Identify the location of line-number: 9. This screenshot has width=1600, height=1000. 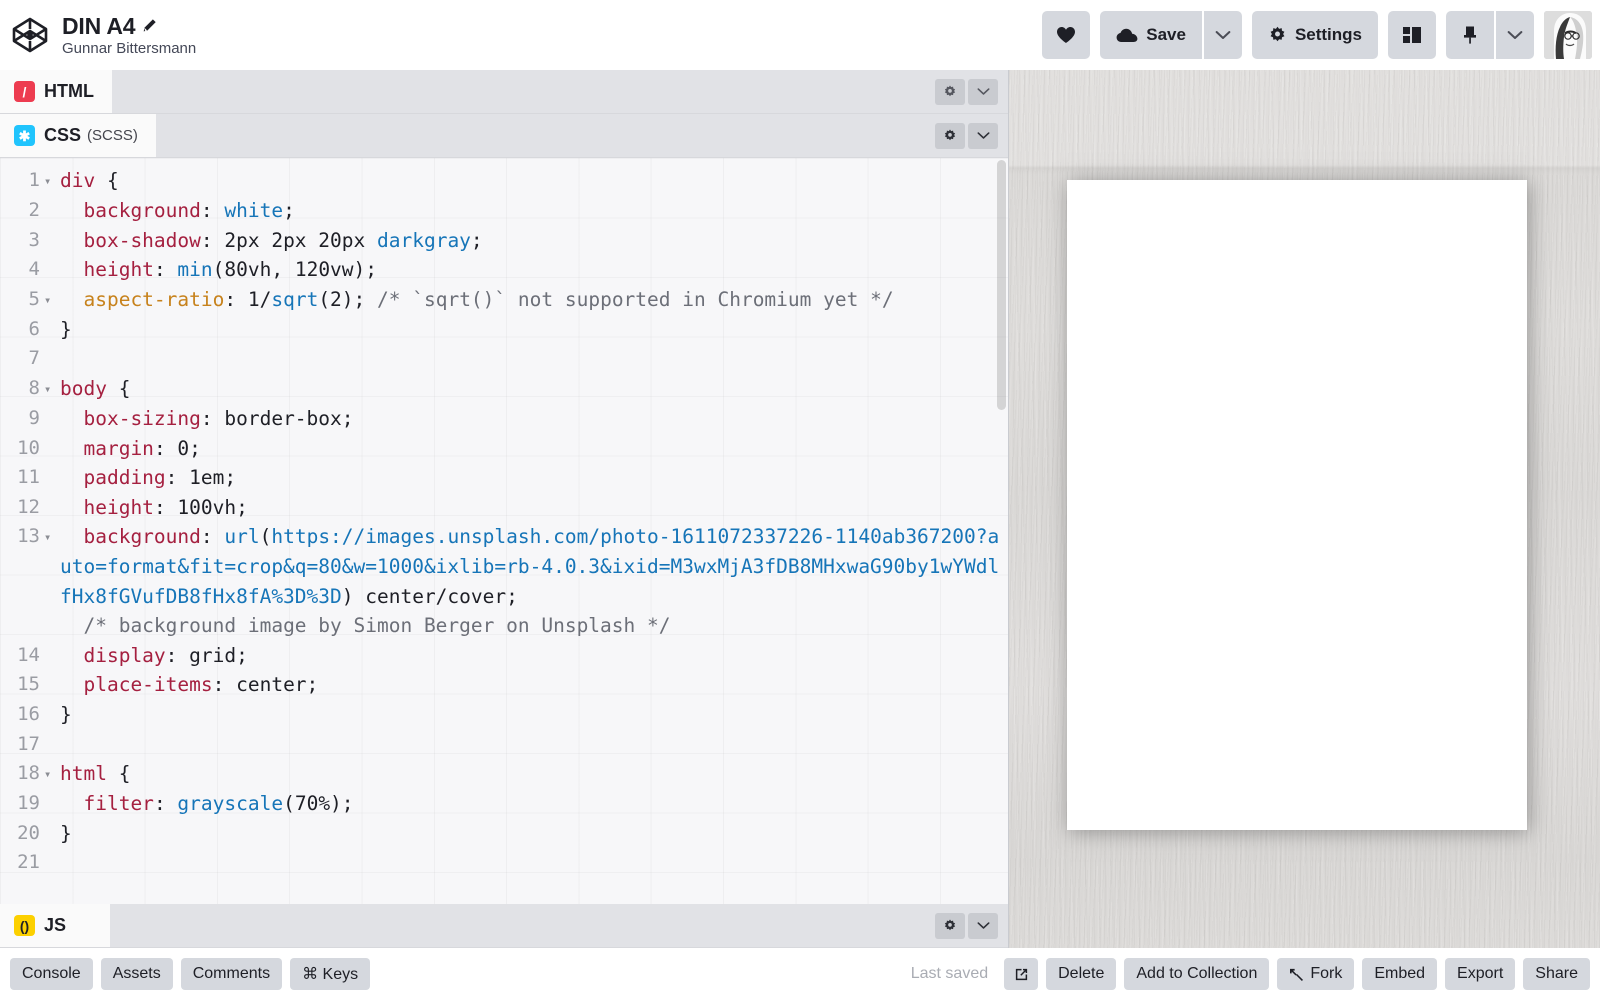
(34, 417).